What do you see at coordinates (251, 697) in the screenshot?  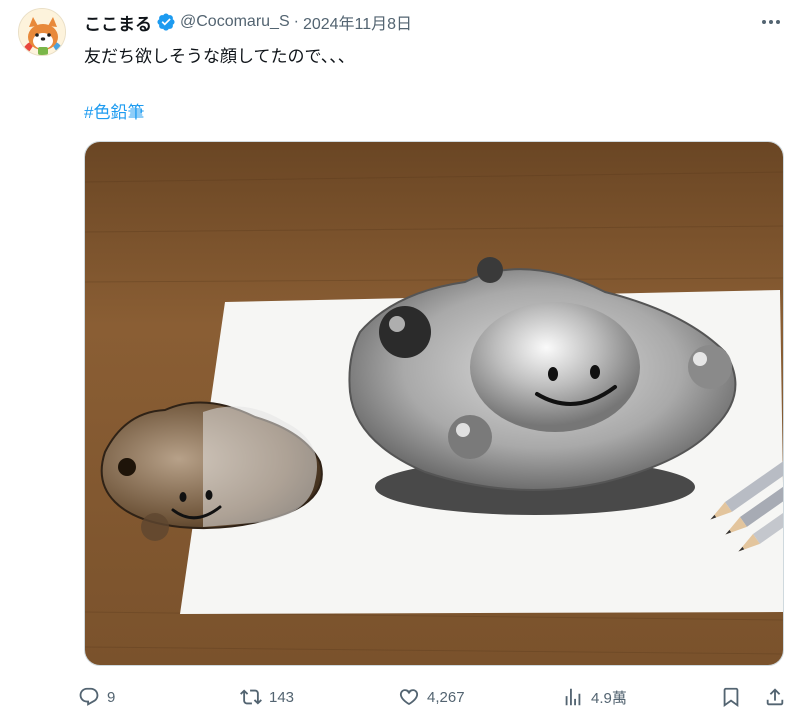 I see `repost-icon` at bounding box center [251, 697].